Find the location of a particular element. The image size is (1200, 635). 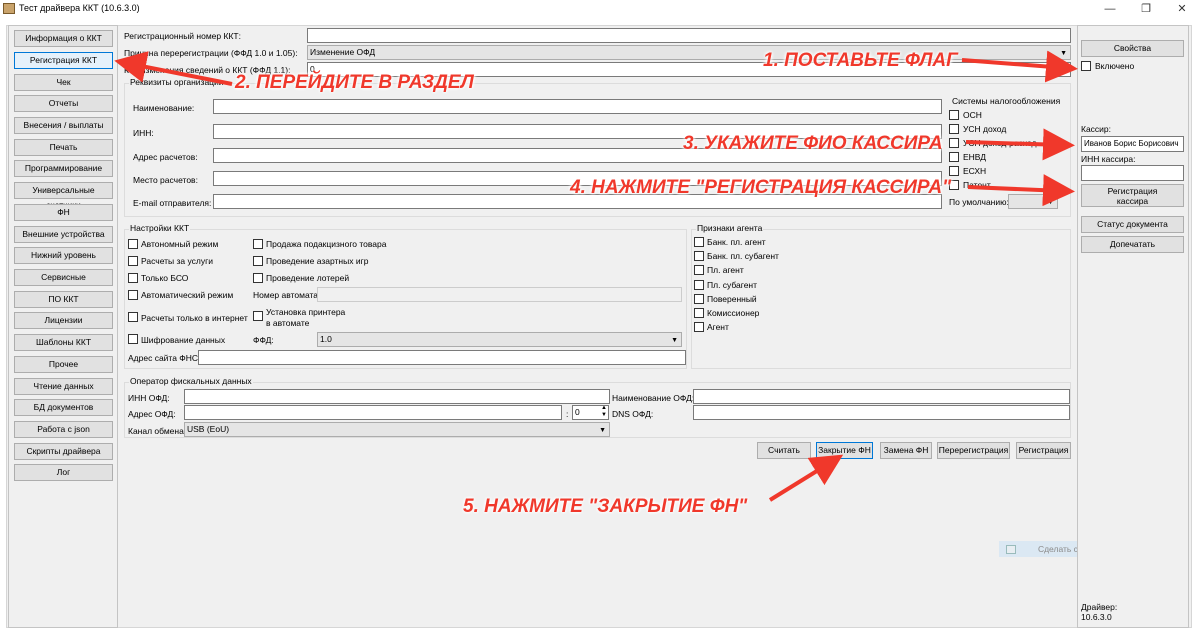

callout-step3: 3. УКАЖИТЕ ФИО КАССИРА is located at coordinates (813, 143).